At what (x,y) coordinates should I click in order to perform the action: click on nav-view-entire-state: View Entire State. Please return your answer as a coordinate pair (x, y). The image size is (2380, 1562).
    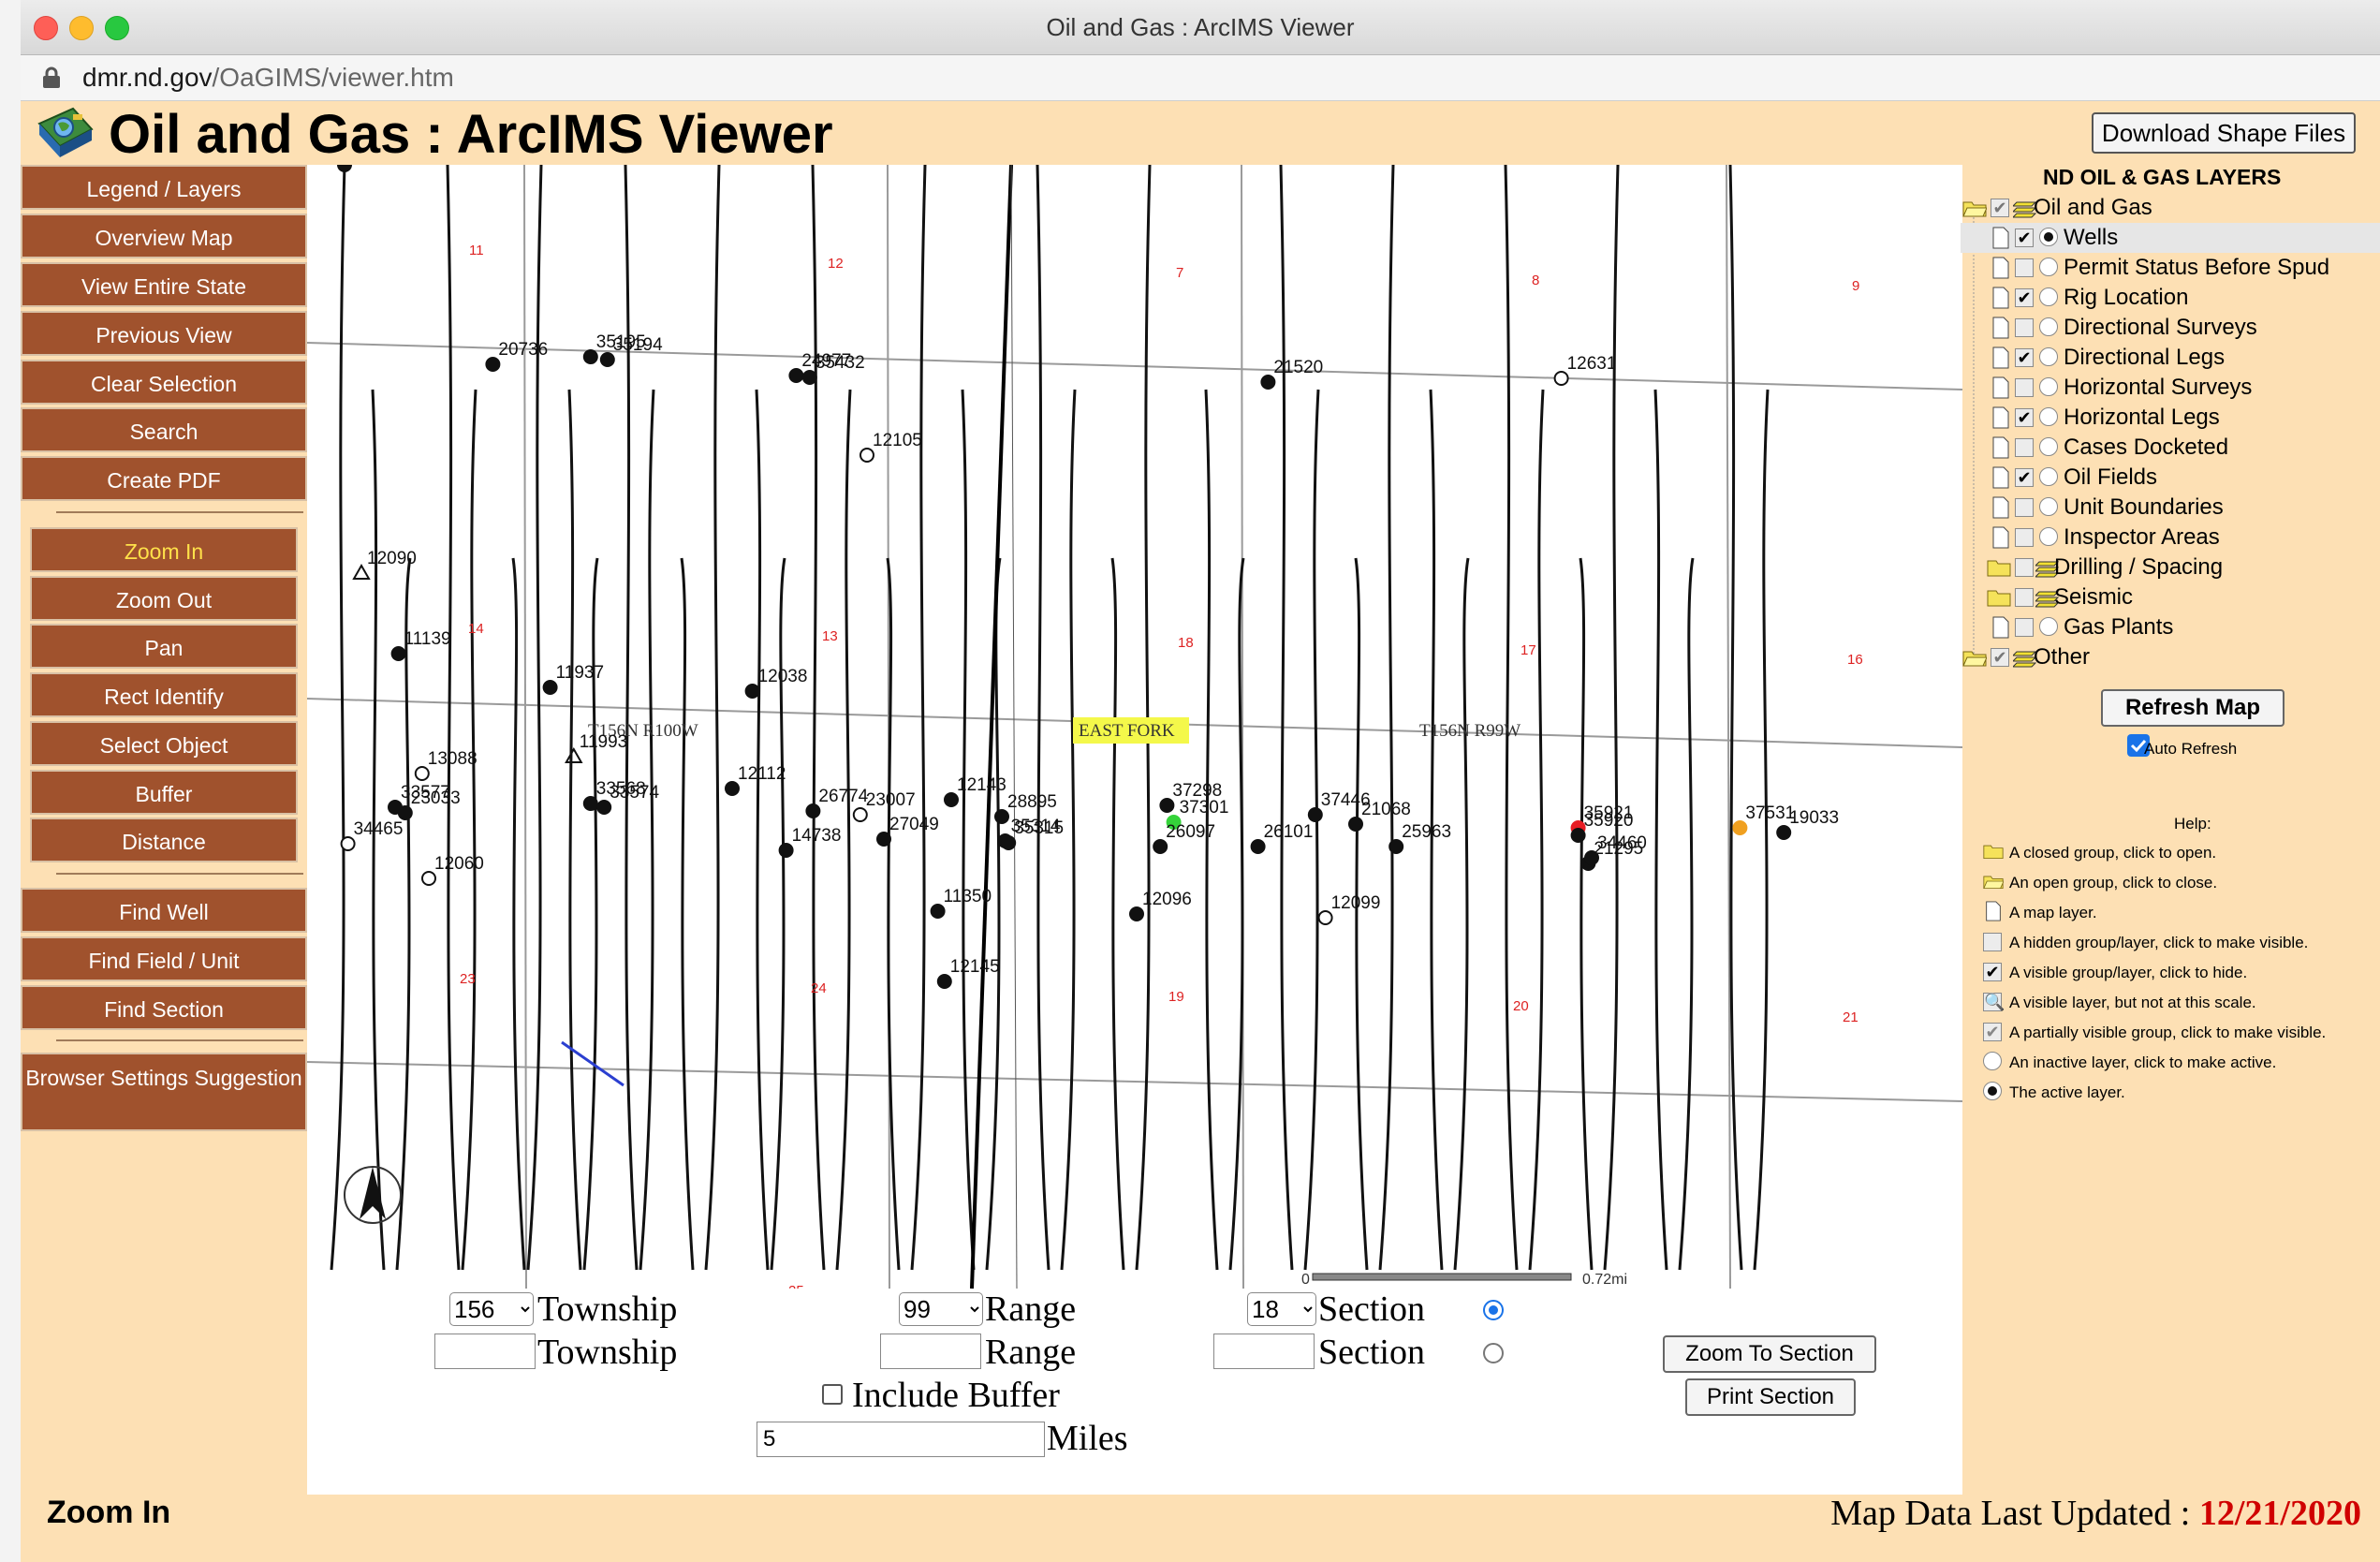
    Looking at the image, I should click on (164, 284).